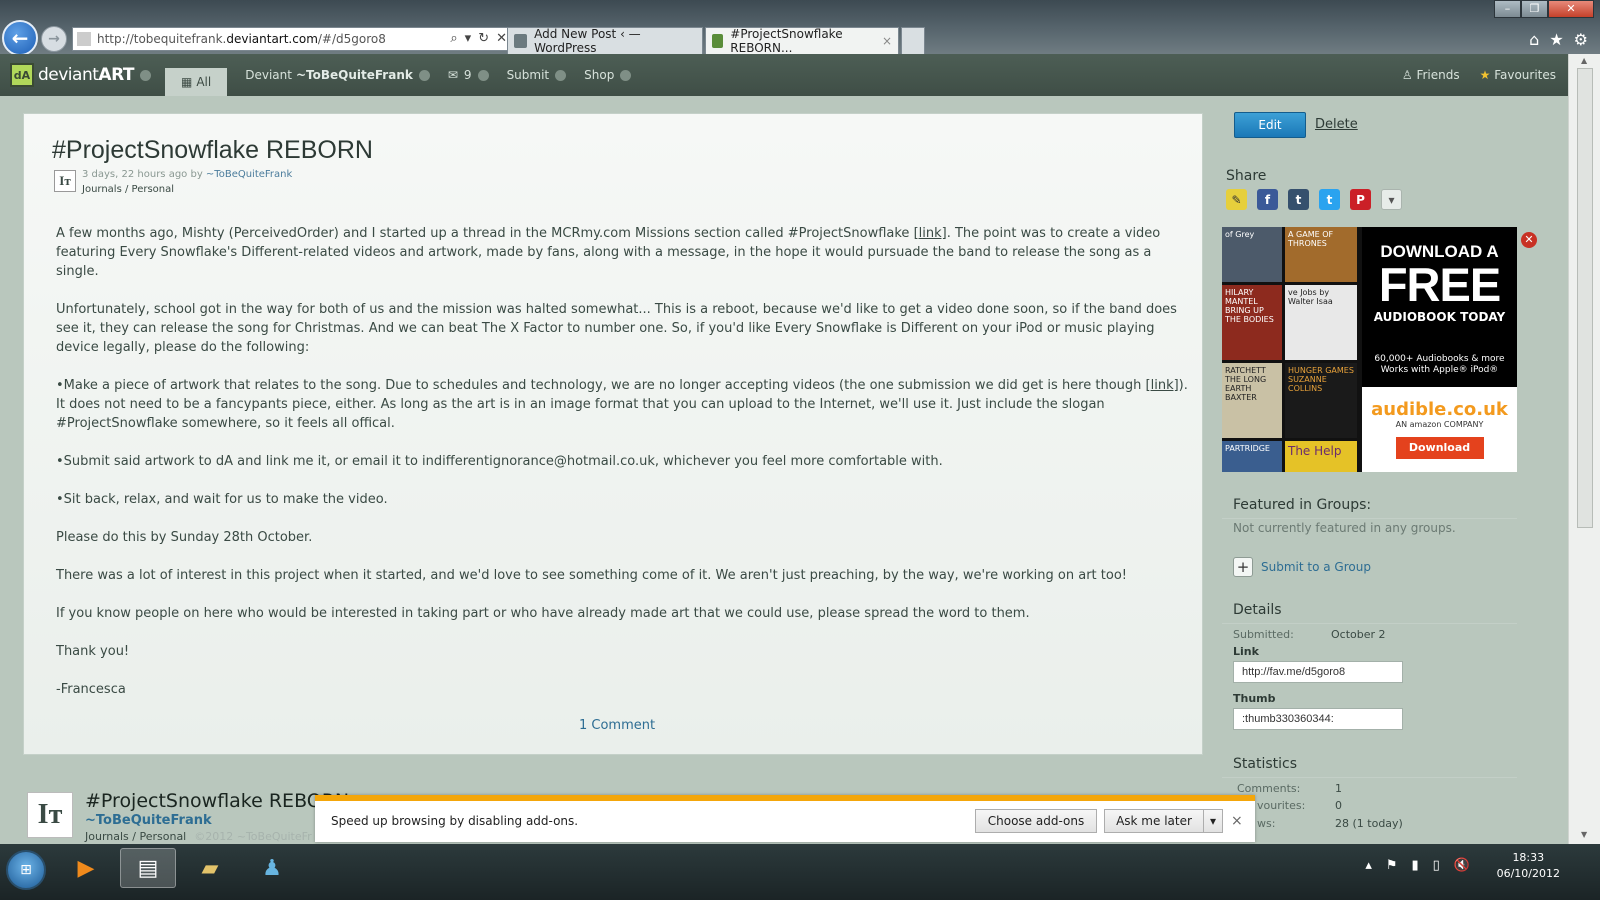  I want to click on nav-deviant-menu: Deviant ~ToBeQuiteFrank, so click(337, 75).